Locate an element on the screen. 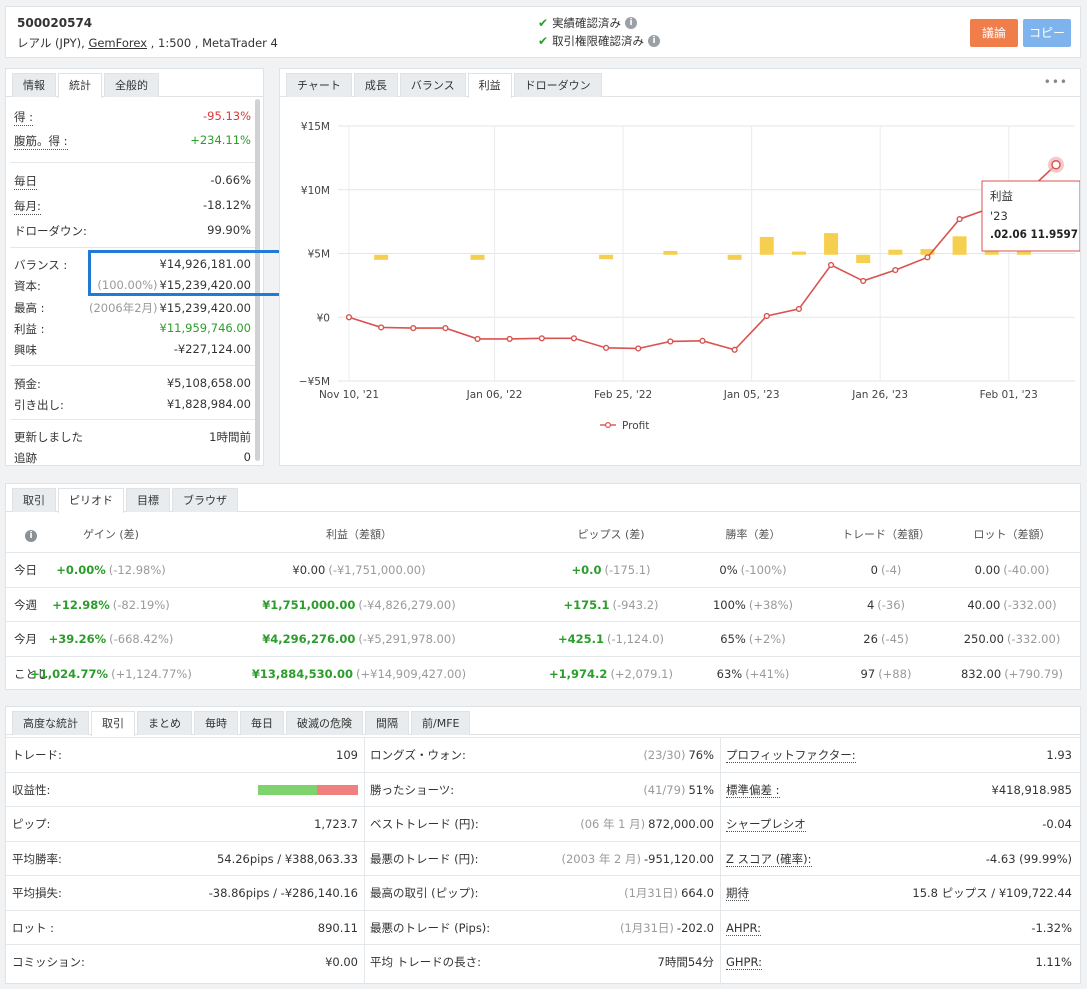 This screenshot has height=989, width=1087. adv-label: 最悪のトレード (円): is located at coordinates (424, 858).